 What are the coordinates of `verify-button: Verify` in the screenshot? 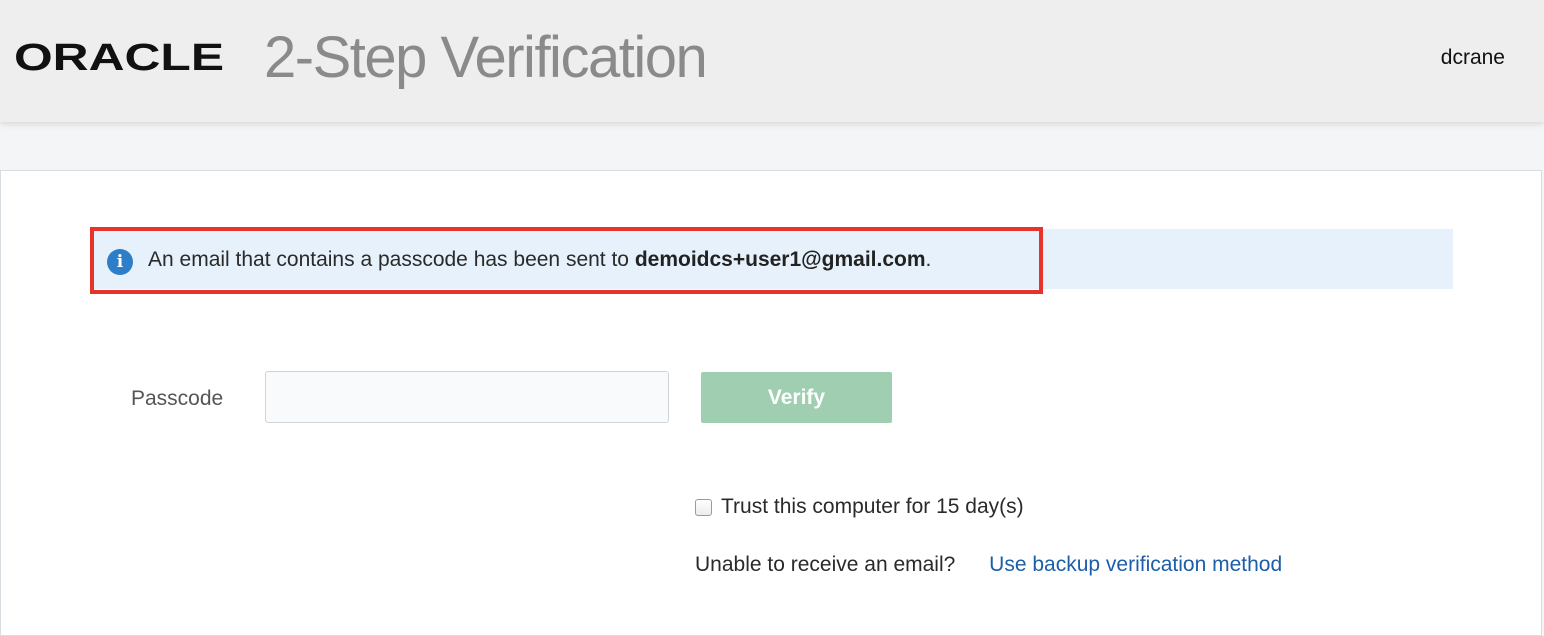 It's located at (796, 397).